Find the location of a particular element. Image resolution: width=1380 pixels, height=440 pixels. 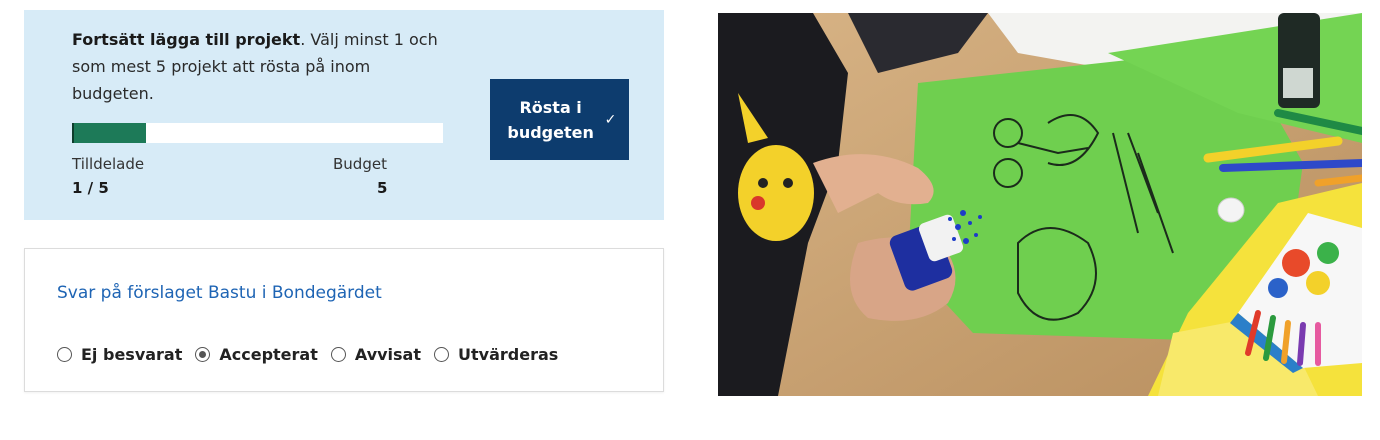

allocated-label: Tilldelade is located at coordinates (108, 164).